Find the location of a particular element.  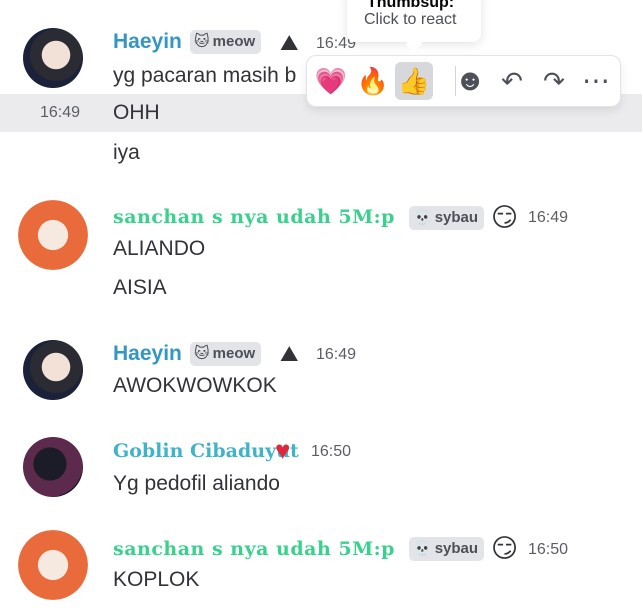

add-reaction-icon: ☻ is located at coordinates (470, 81).